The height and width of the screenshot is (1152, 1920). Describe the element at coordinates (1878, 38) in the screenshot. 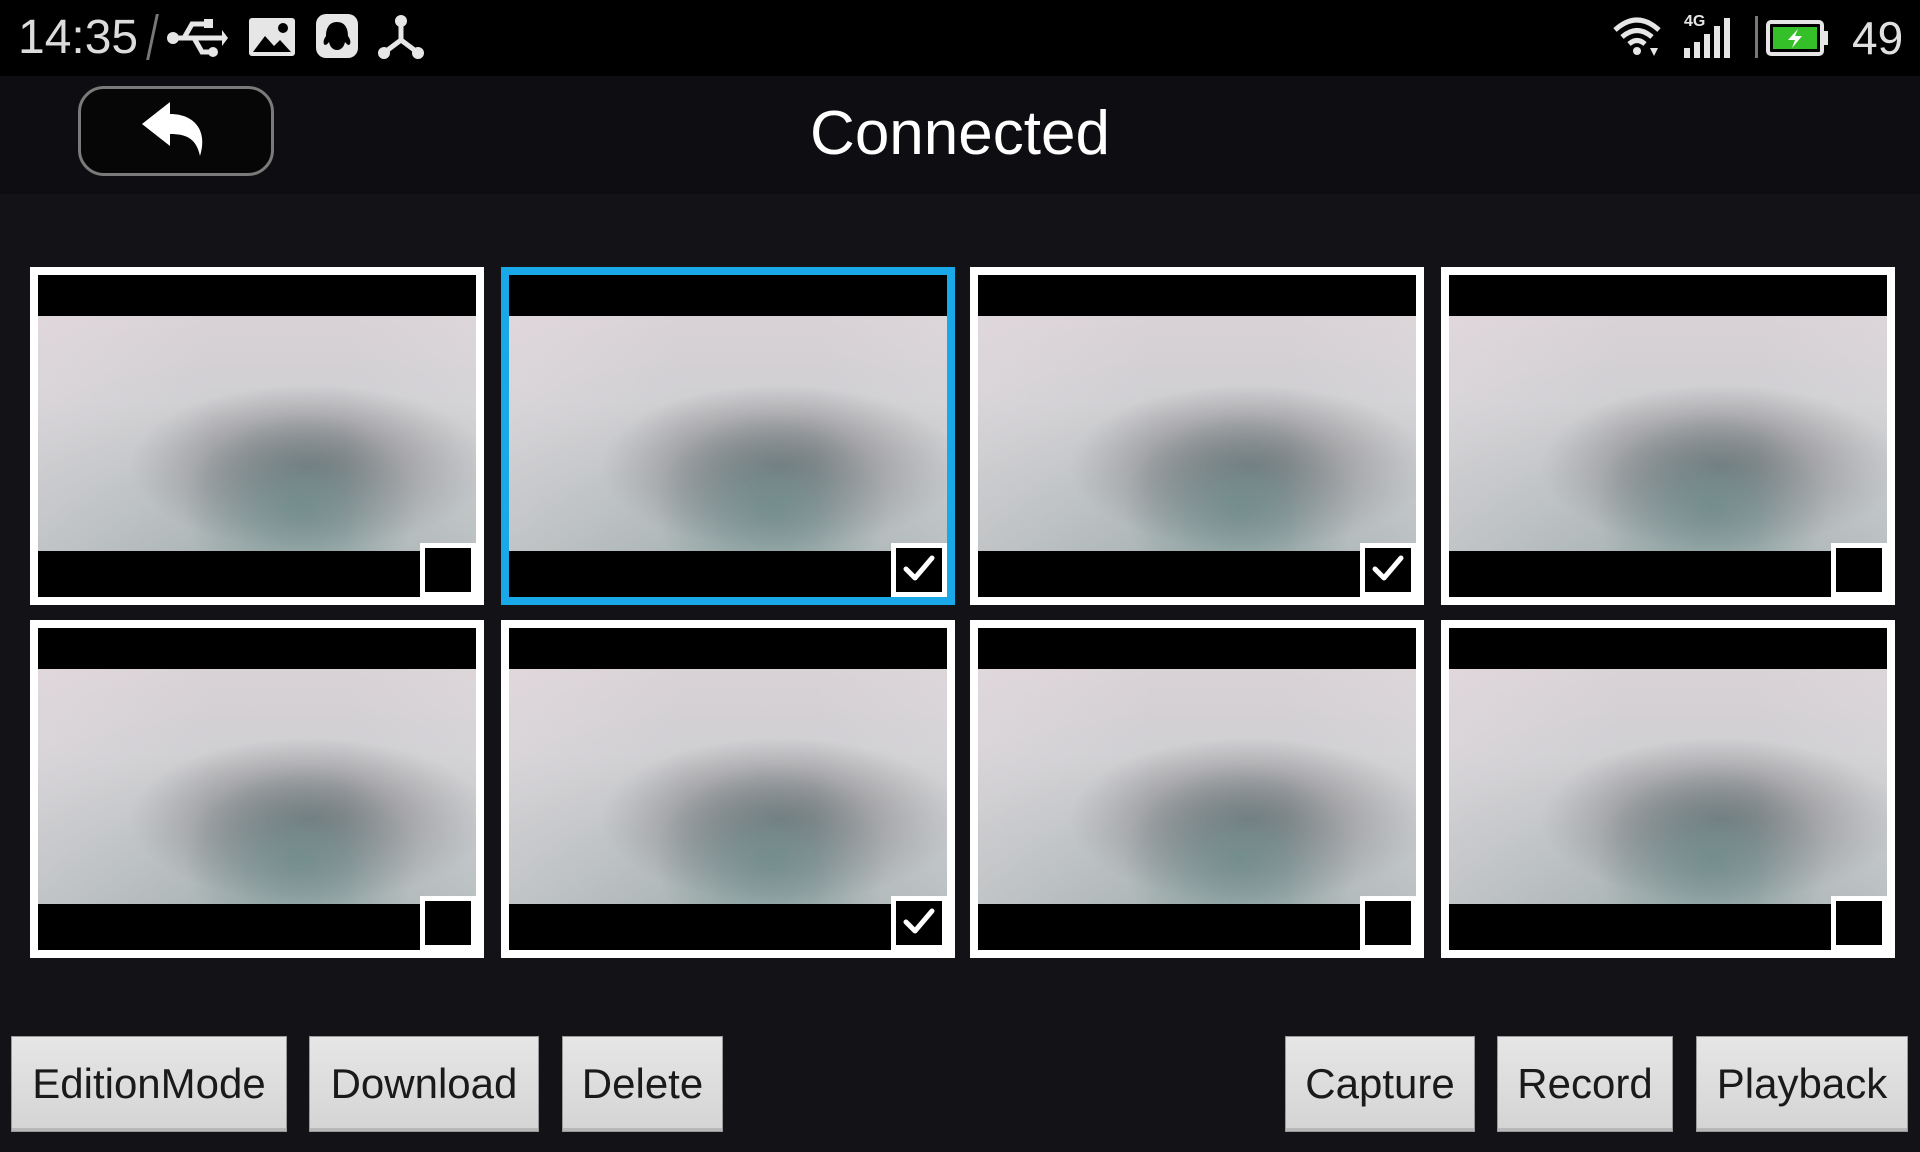

I see `battery-level: 49` at that location.